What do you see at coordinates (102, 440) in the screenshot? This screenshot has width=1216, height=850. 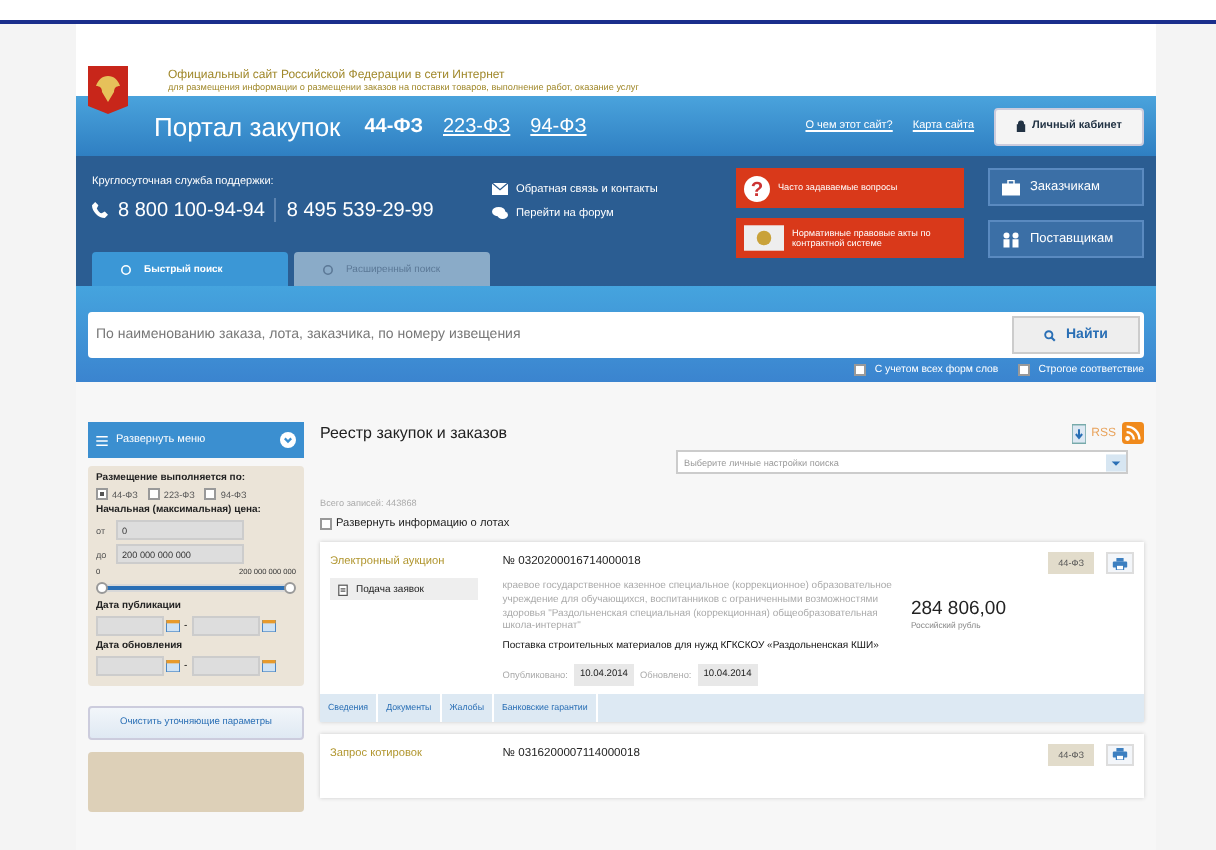 I see `list-icon` at bounding box center [102, 440].